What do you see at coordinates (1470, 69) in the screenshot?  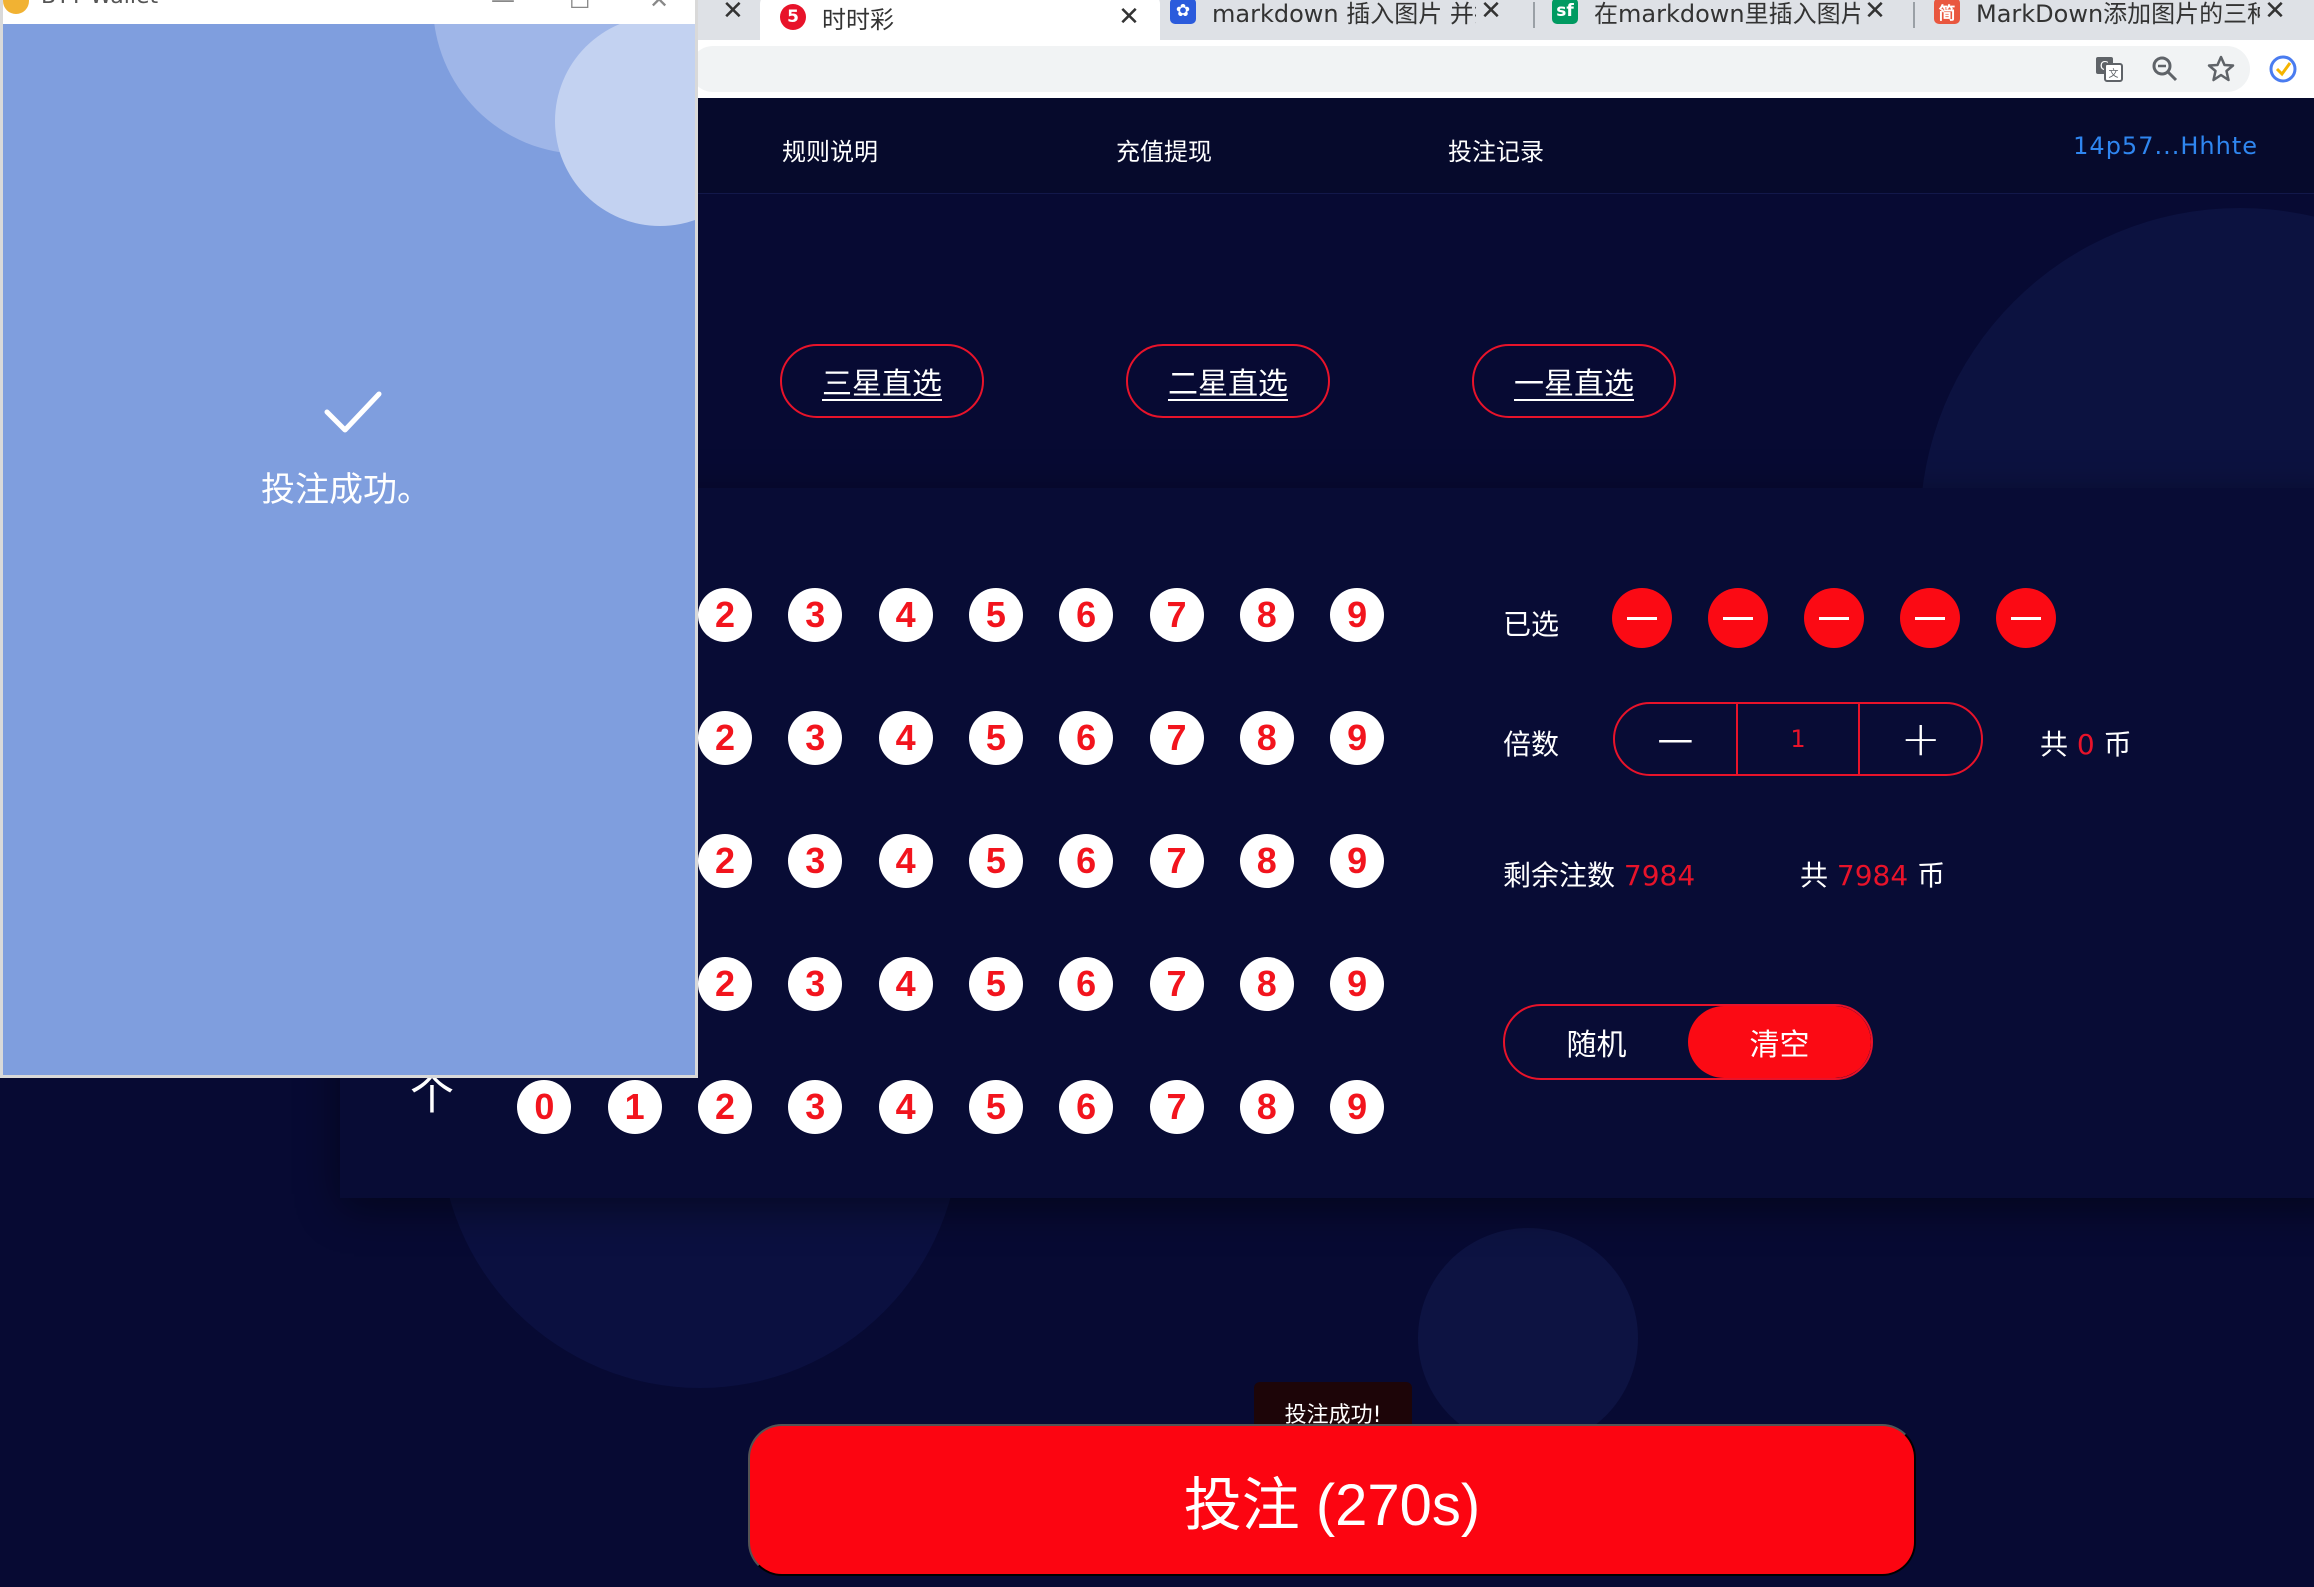 I see `address-bar` at bounding box center [1470, 69].